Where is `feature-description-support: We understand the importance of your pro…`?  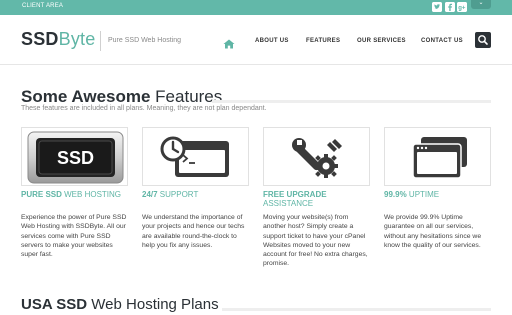
feature-description-support: We understand the importance of your pro… is located at coordinates (193, 231).